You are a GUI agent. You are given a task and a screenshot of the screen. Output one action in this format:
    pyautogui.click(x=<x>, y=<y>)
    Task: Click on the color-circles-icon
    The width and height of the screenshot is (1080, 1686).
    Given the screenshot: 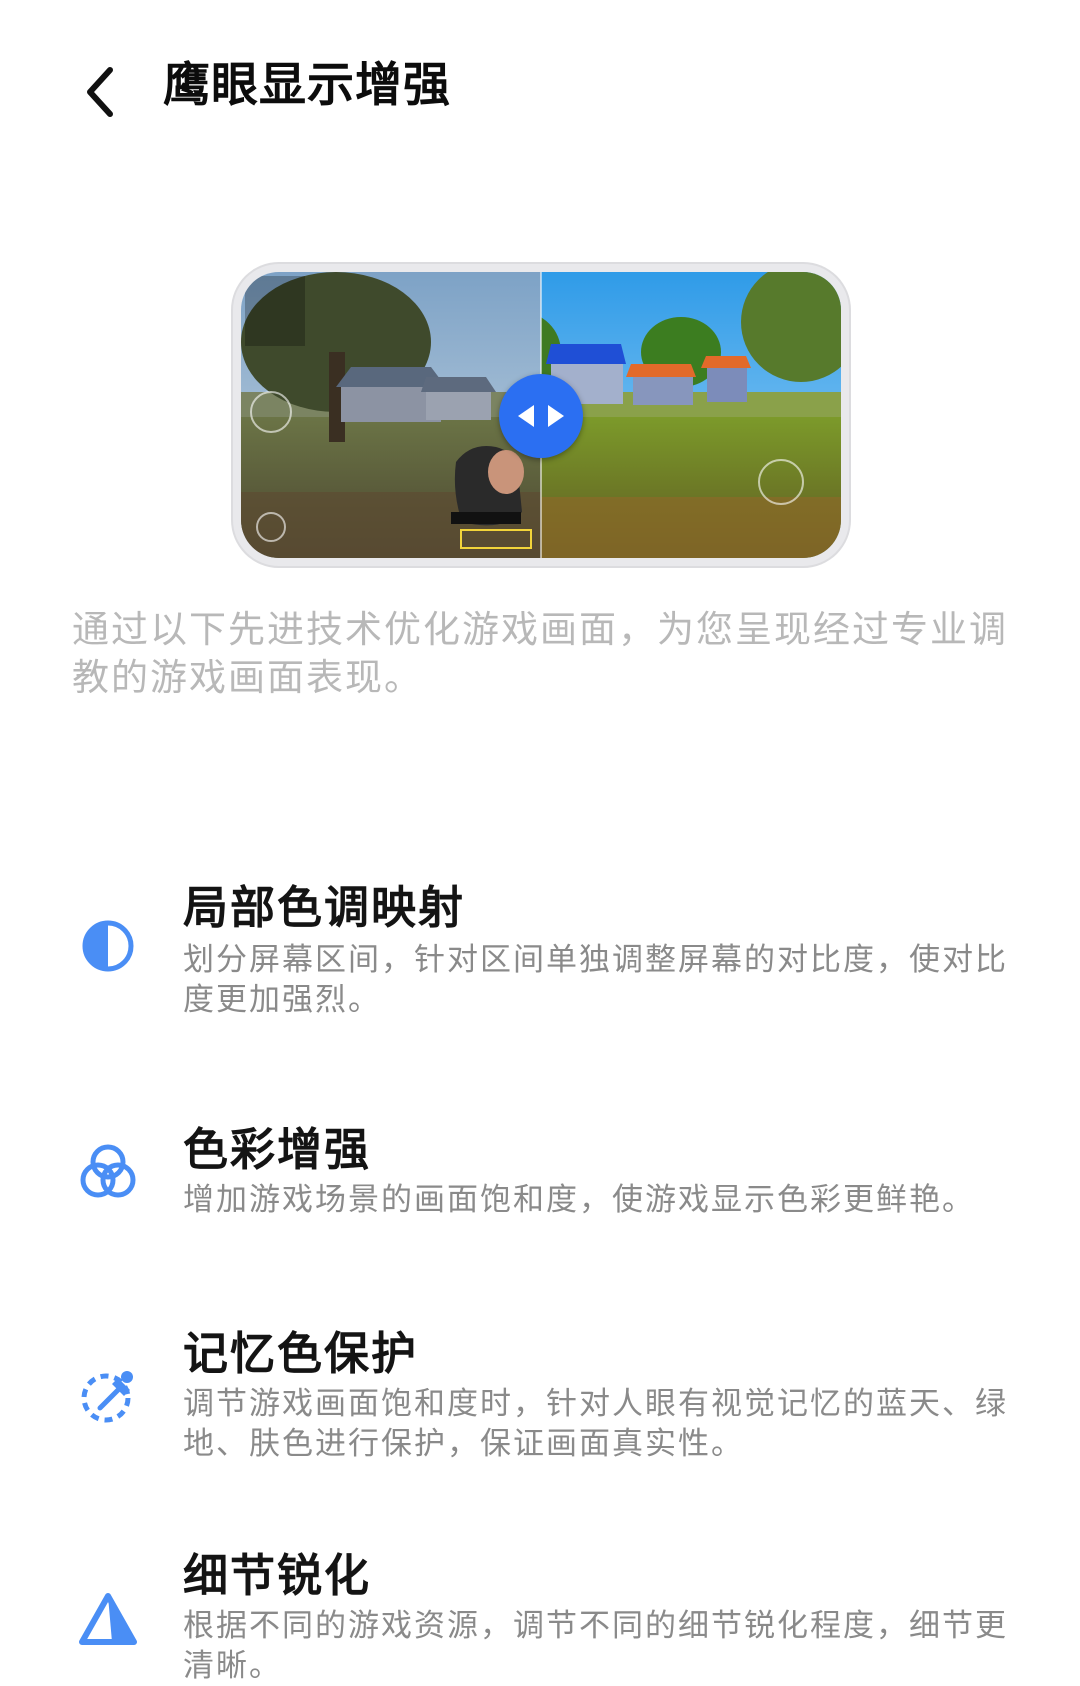 What is the action you would take?
    pyautogui.click(x=108, y=1172)
    